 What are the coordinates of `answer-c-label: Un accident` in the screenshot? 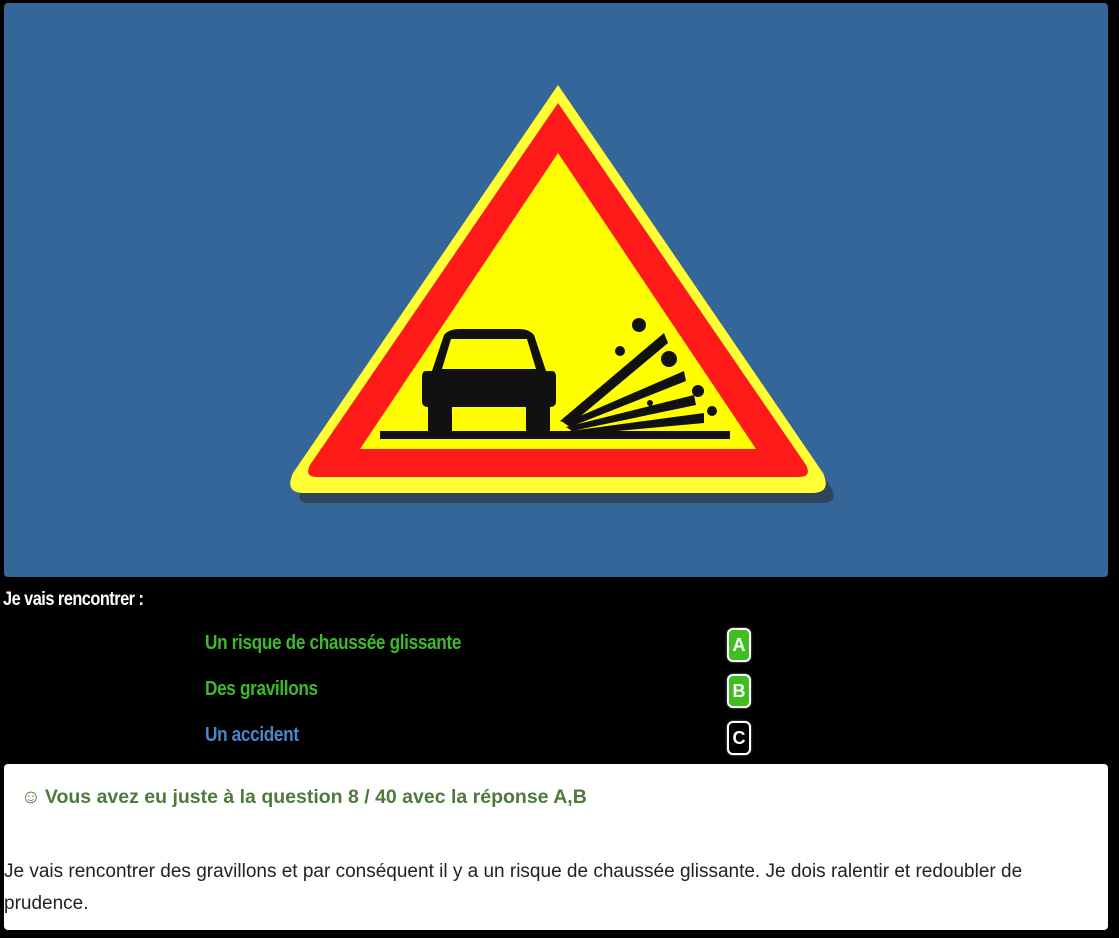 It's located at (252, 735).